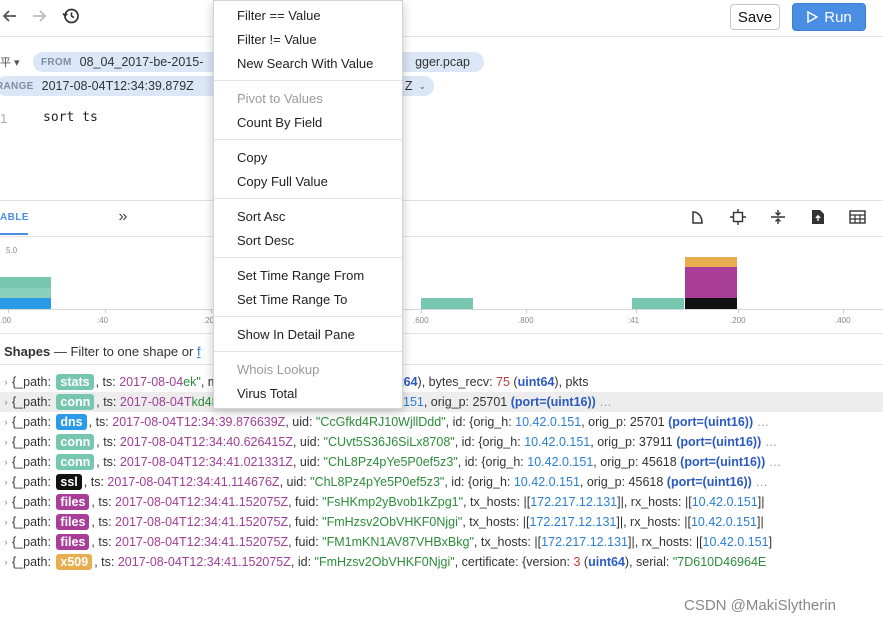 Image resolution: width=883 pixels, height=624 pixels. Describe the element at coordinates (277, 39) in the screenshot. I see `menu-item-filter-value: Filter != Value` at that location.